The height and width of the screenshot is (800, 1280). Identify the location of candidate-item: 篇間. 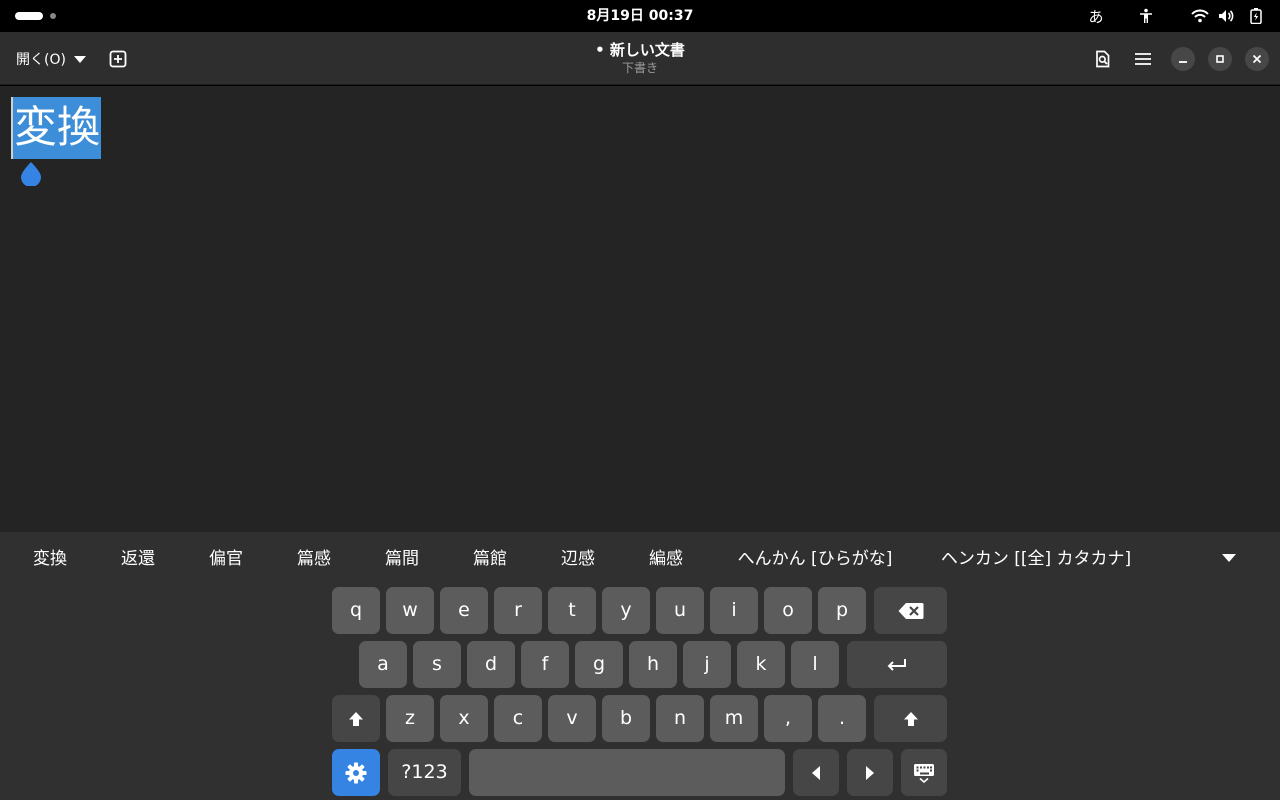
(402, 559).